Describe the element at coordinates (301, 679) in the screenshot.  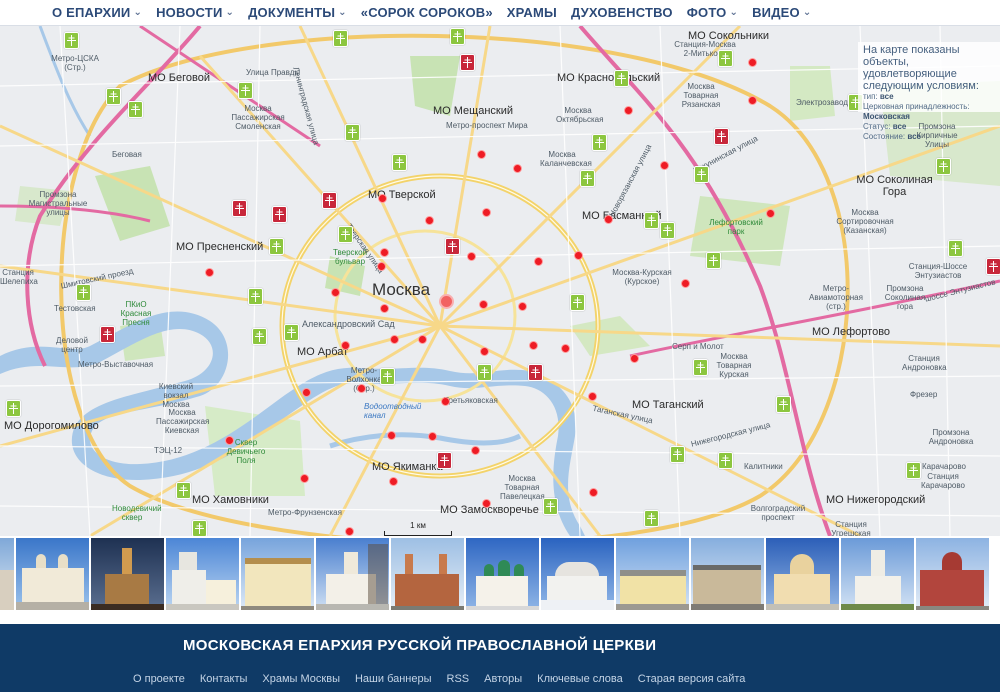
I see `footer-link-moscow-churches: Храмы Москвы` at that location.